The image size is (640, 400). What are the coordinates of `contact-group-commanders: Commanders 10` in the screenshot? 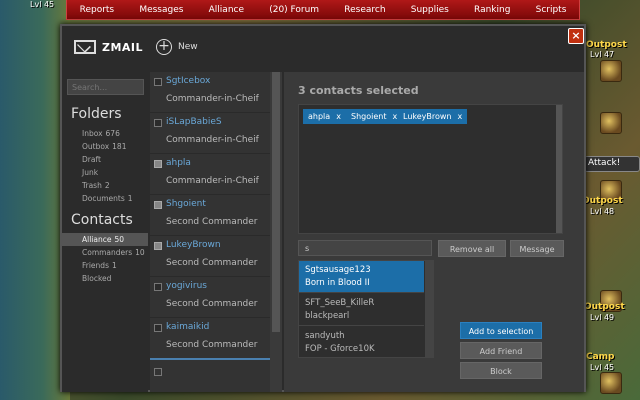 It's located at (105, 252).